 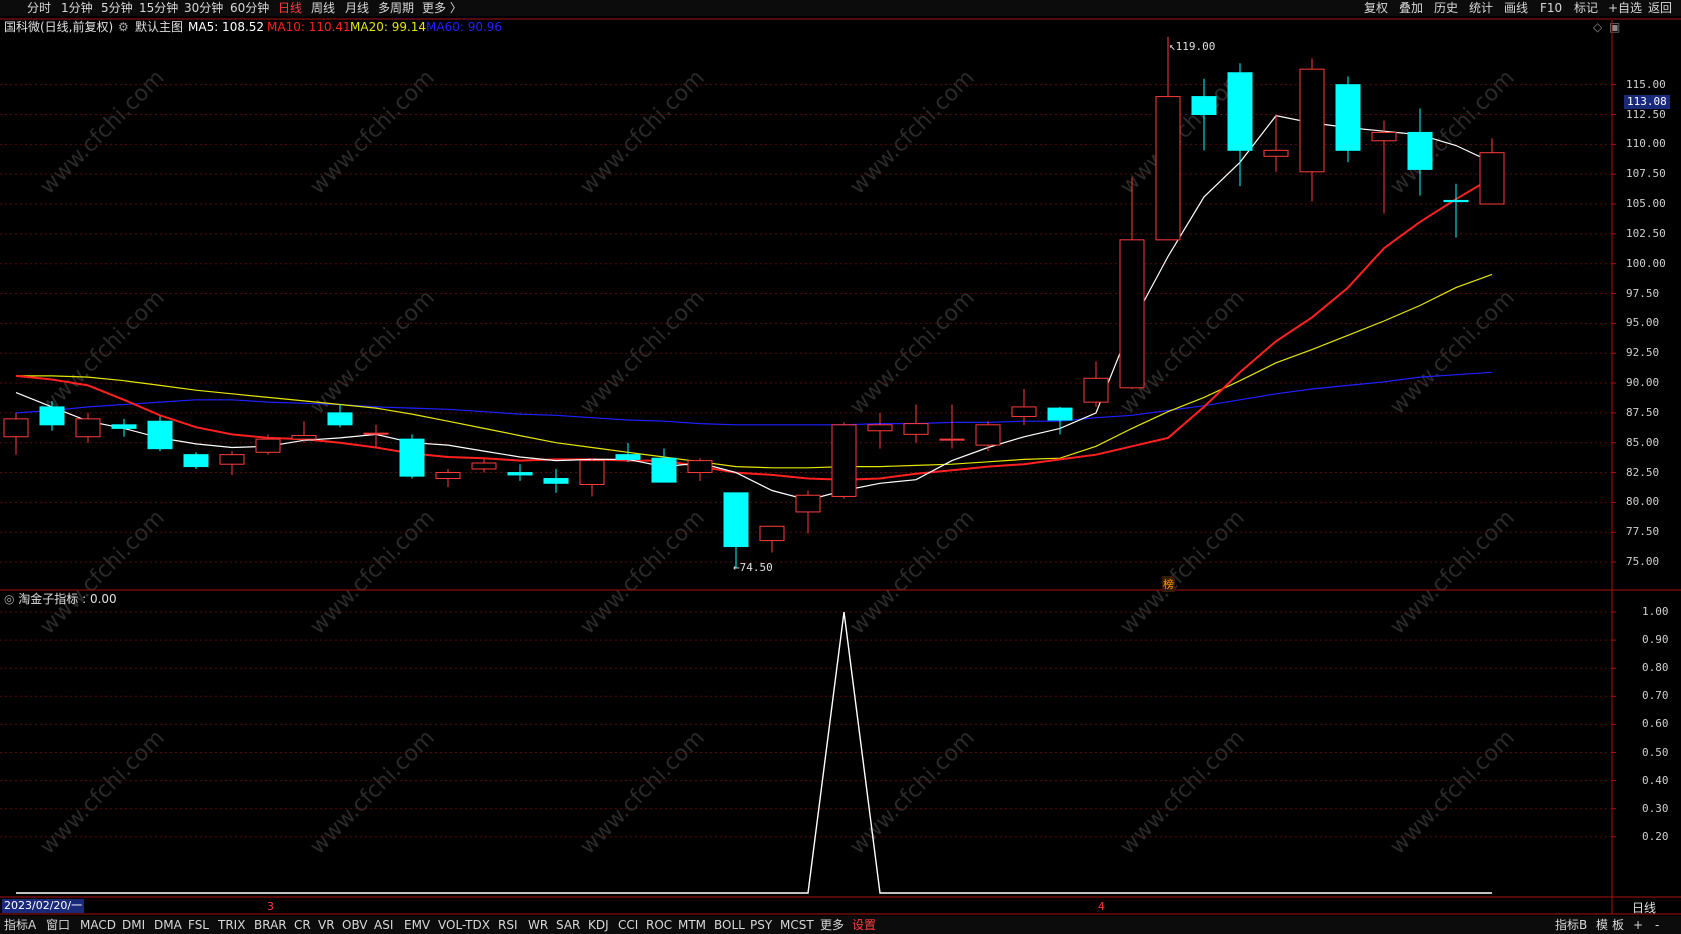 I want to click on tab-daily: 日线, so click(x=290, y=8).